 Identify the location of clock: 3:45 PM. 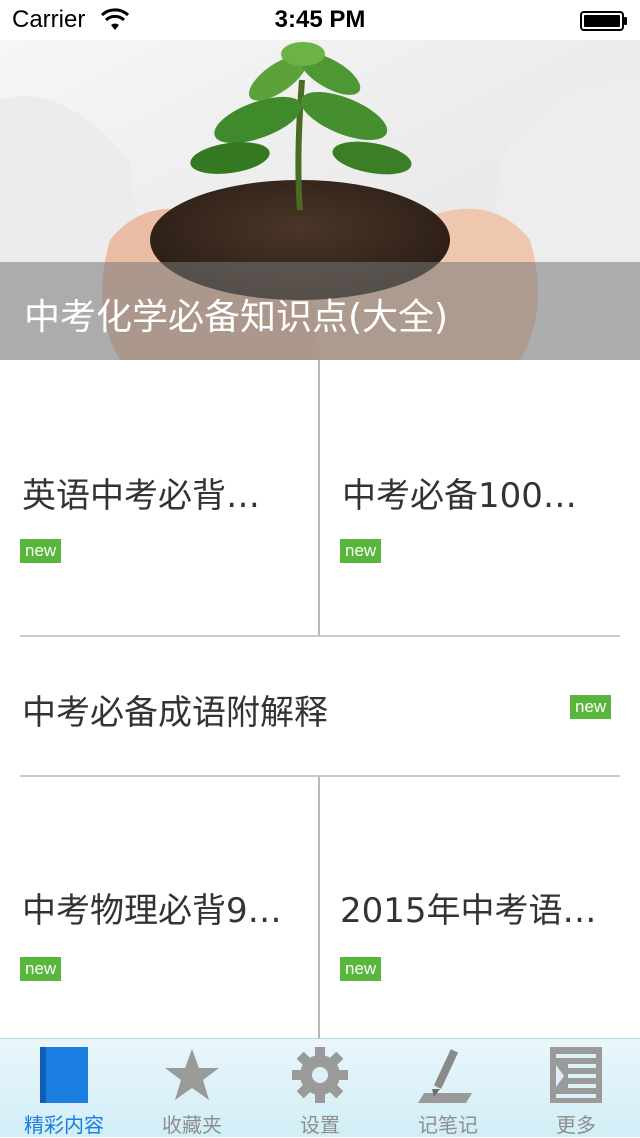
(320, 19).